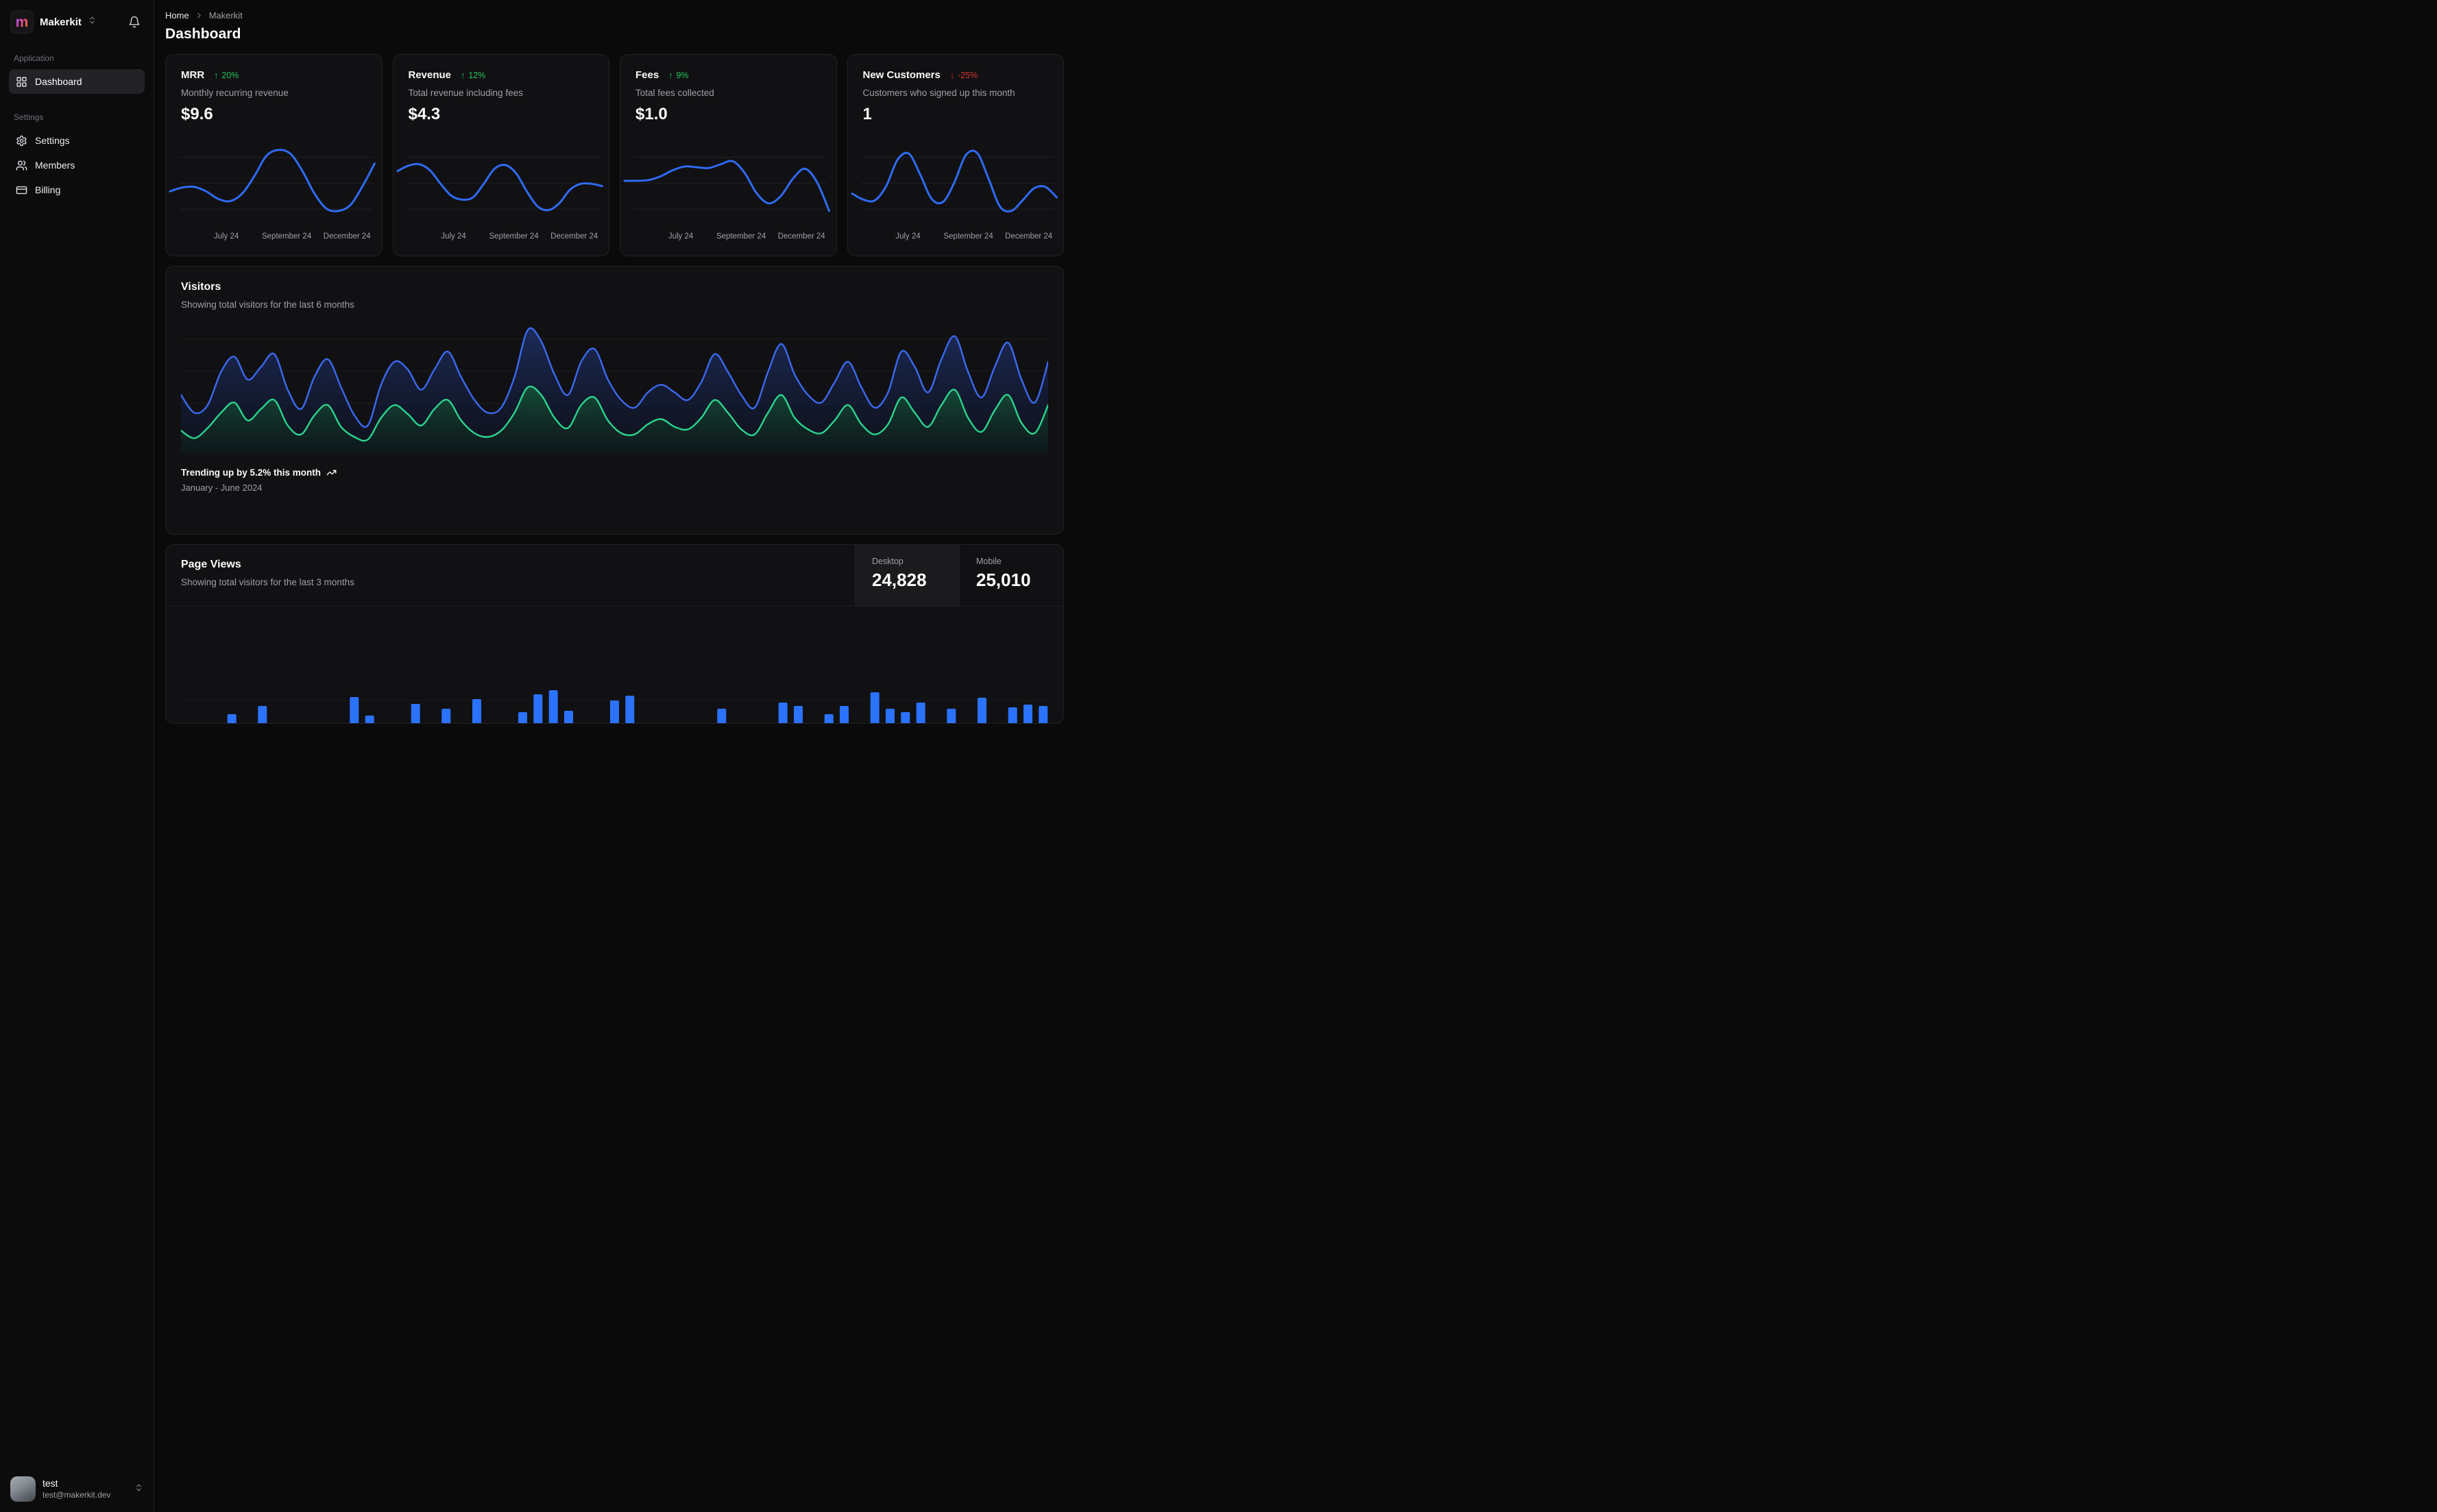 The width and height of the screenshot is (2437, 1512). What do you see at coordinates (193, 75) in the screenshot?
I see `stat-title: MRR` at bounding box center [193, 75].